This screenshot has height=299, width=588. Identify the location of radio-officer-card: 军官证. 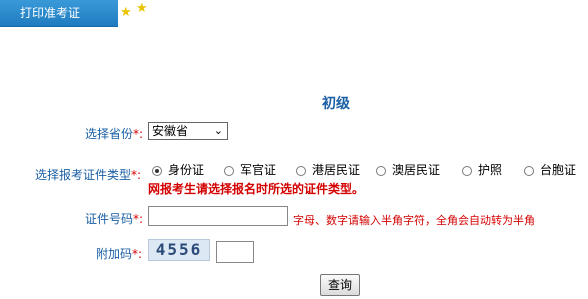
(250, 169).